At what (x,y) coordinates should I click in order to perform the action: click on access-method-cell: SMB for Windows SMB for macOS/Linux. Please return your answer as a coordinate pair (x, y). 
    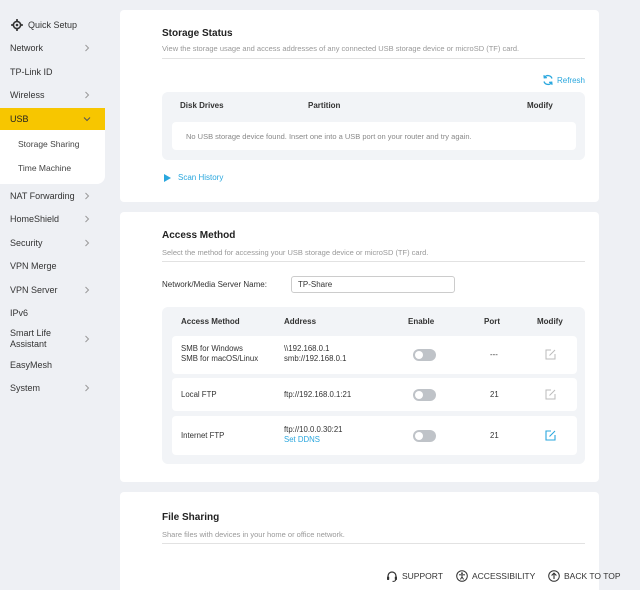
    Looking at the image, I should click on (219, 354).